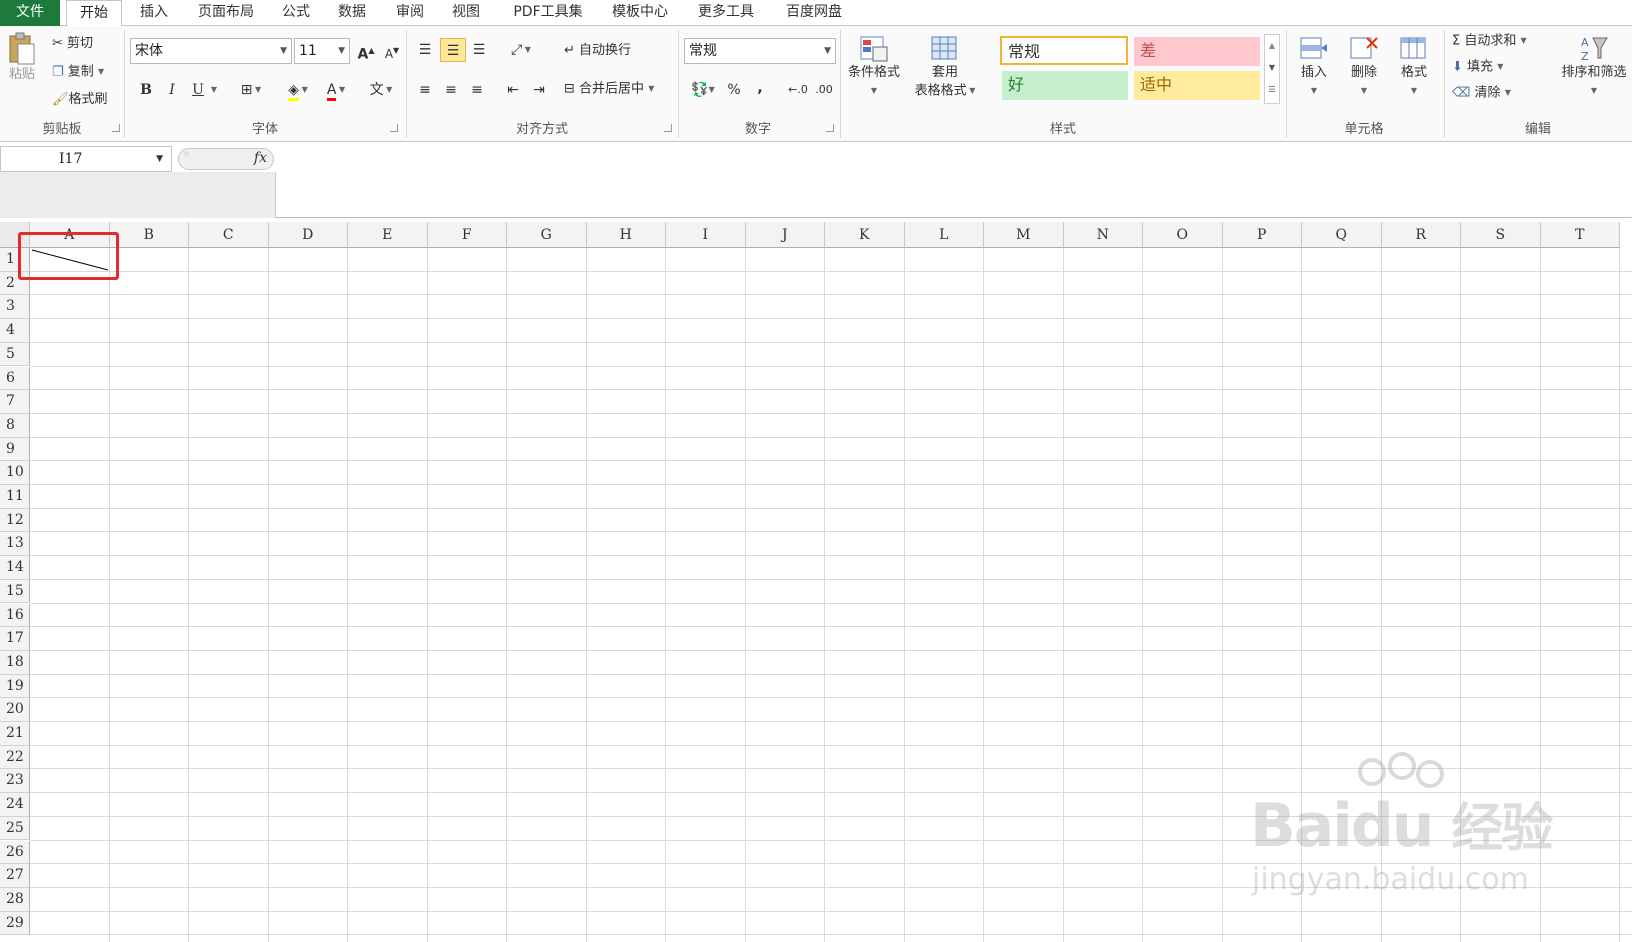  What do you see at coordinates (211, 51) in the screenshot?
I see `font-name-select: 宋体 ▼` at bounding box center [211, 51].